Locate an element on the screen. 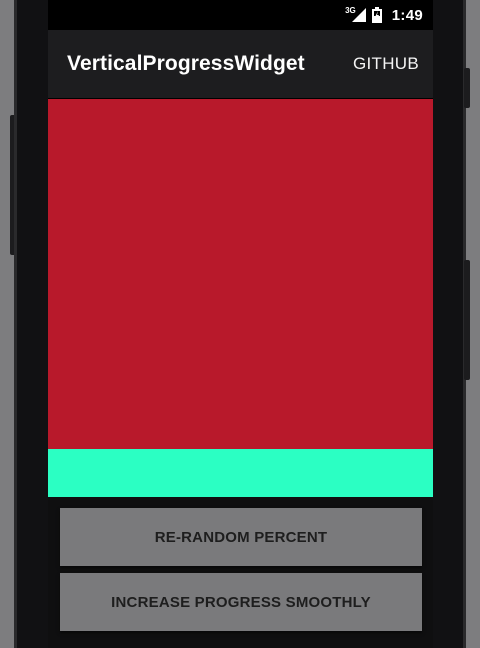  side-key is located at coordinates (467, 320).